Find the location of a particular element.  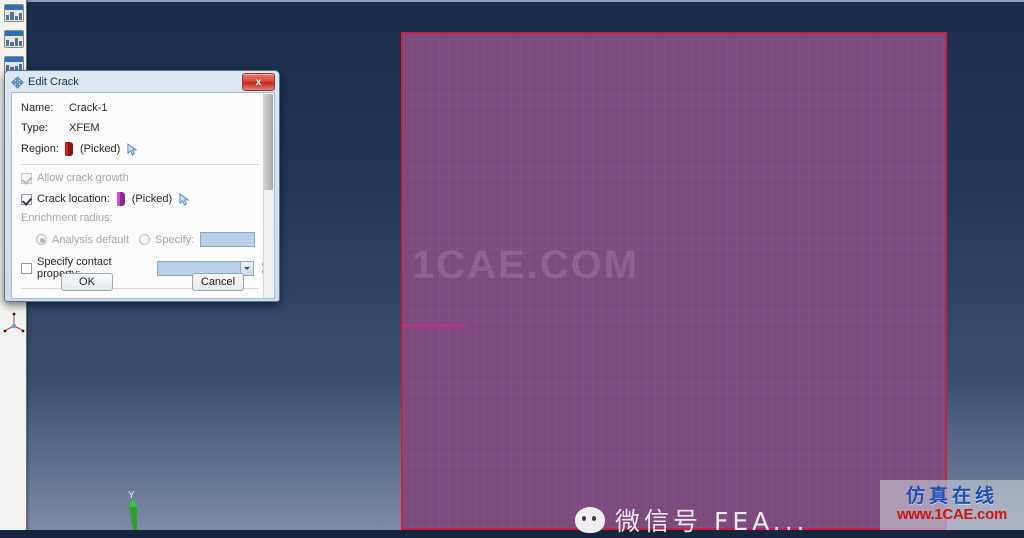

move-handle-icon is located at coordinates (17, 82).